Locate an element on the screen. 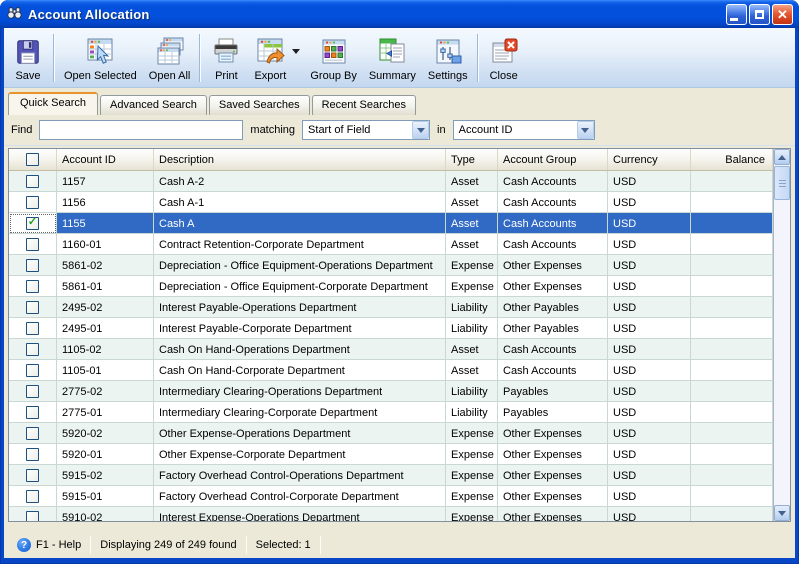 The image size is (799, 564). cell-account-group: Other Expenses is located at coordinates (553, 475).